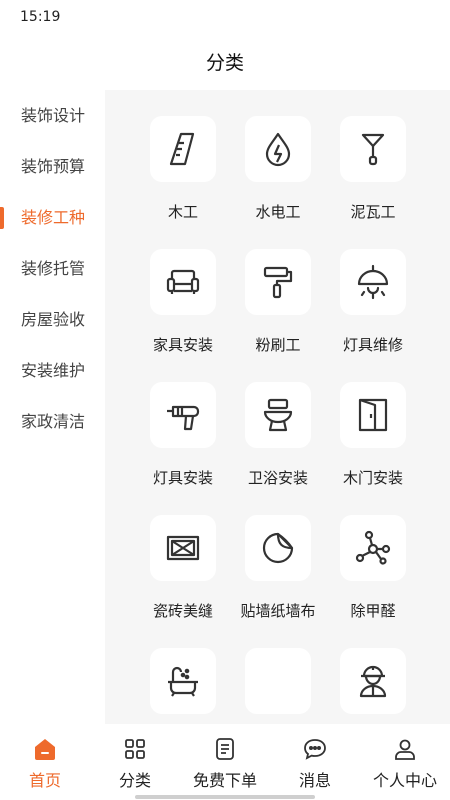 The image size is (450, 800). Describe the element at coordinates (52, 219) in the screenshot. I see `sidebar-item-renovation-trades: 装修工种` at that location.